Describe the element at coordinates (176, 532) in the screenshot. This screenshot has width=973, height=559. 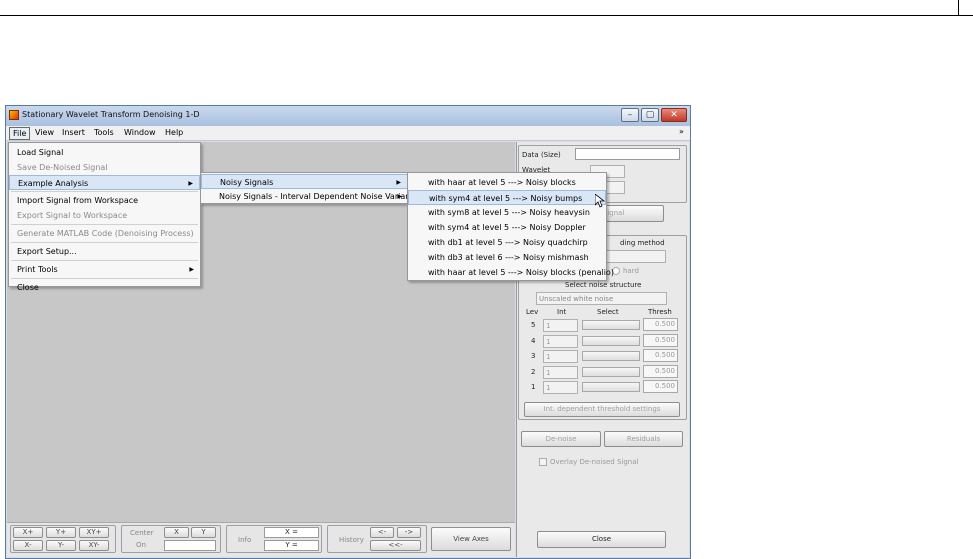
I see `center-x-button: X` at that location.